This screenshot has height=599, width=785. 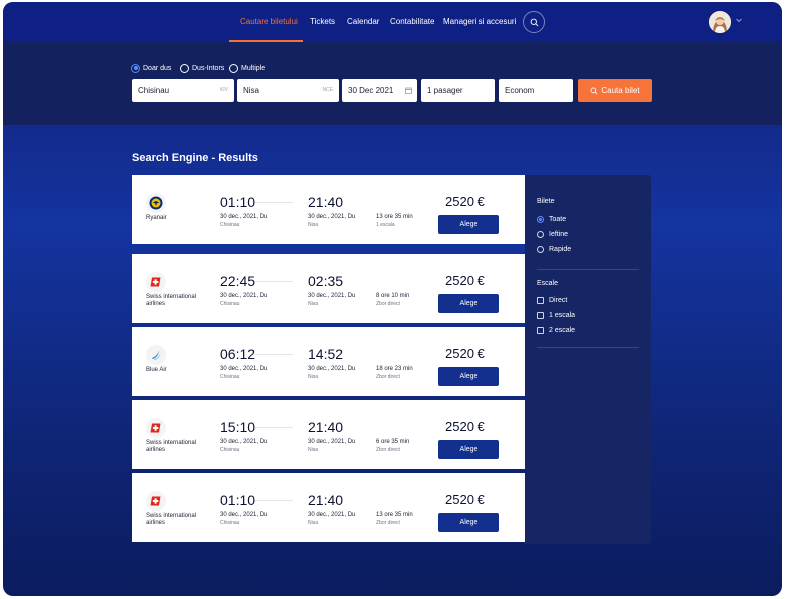 What do you see at coordinates (393, 296) in the screenshot?
I see `flight-duration: 8 ore 10 min` at bounding box center [393, 296].